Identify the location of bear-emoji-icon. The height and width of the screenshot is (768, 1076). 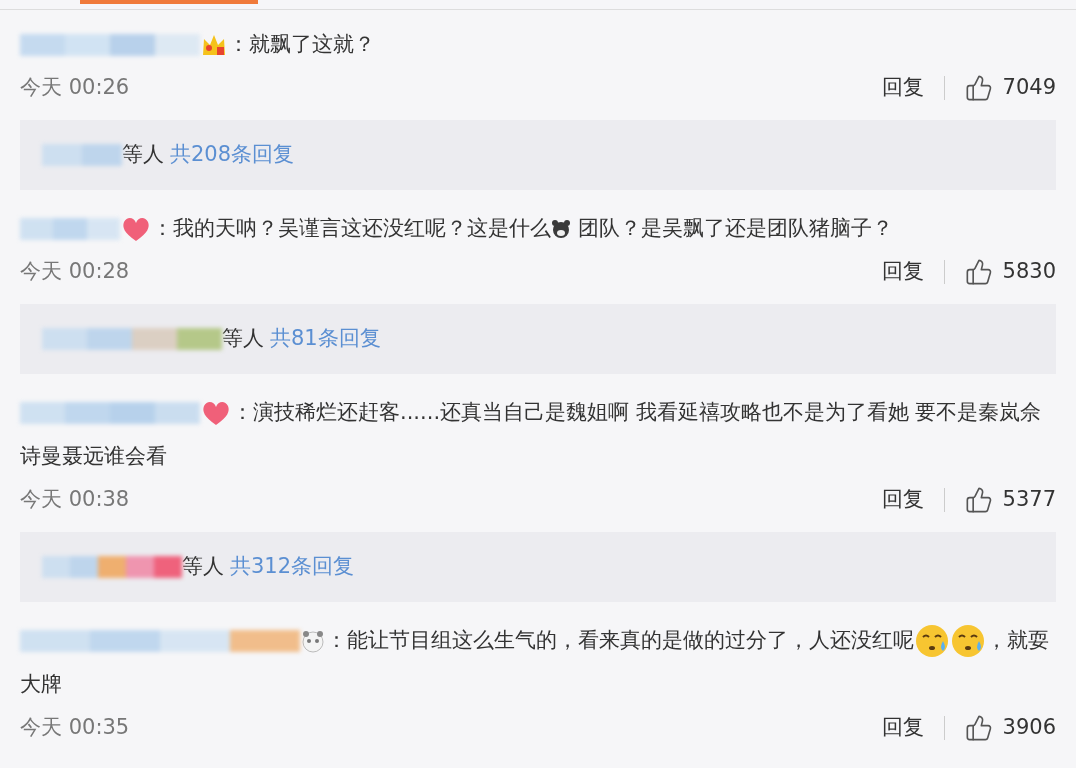
(561, 229).